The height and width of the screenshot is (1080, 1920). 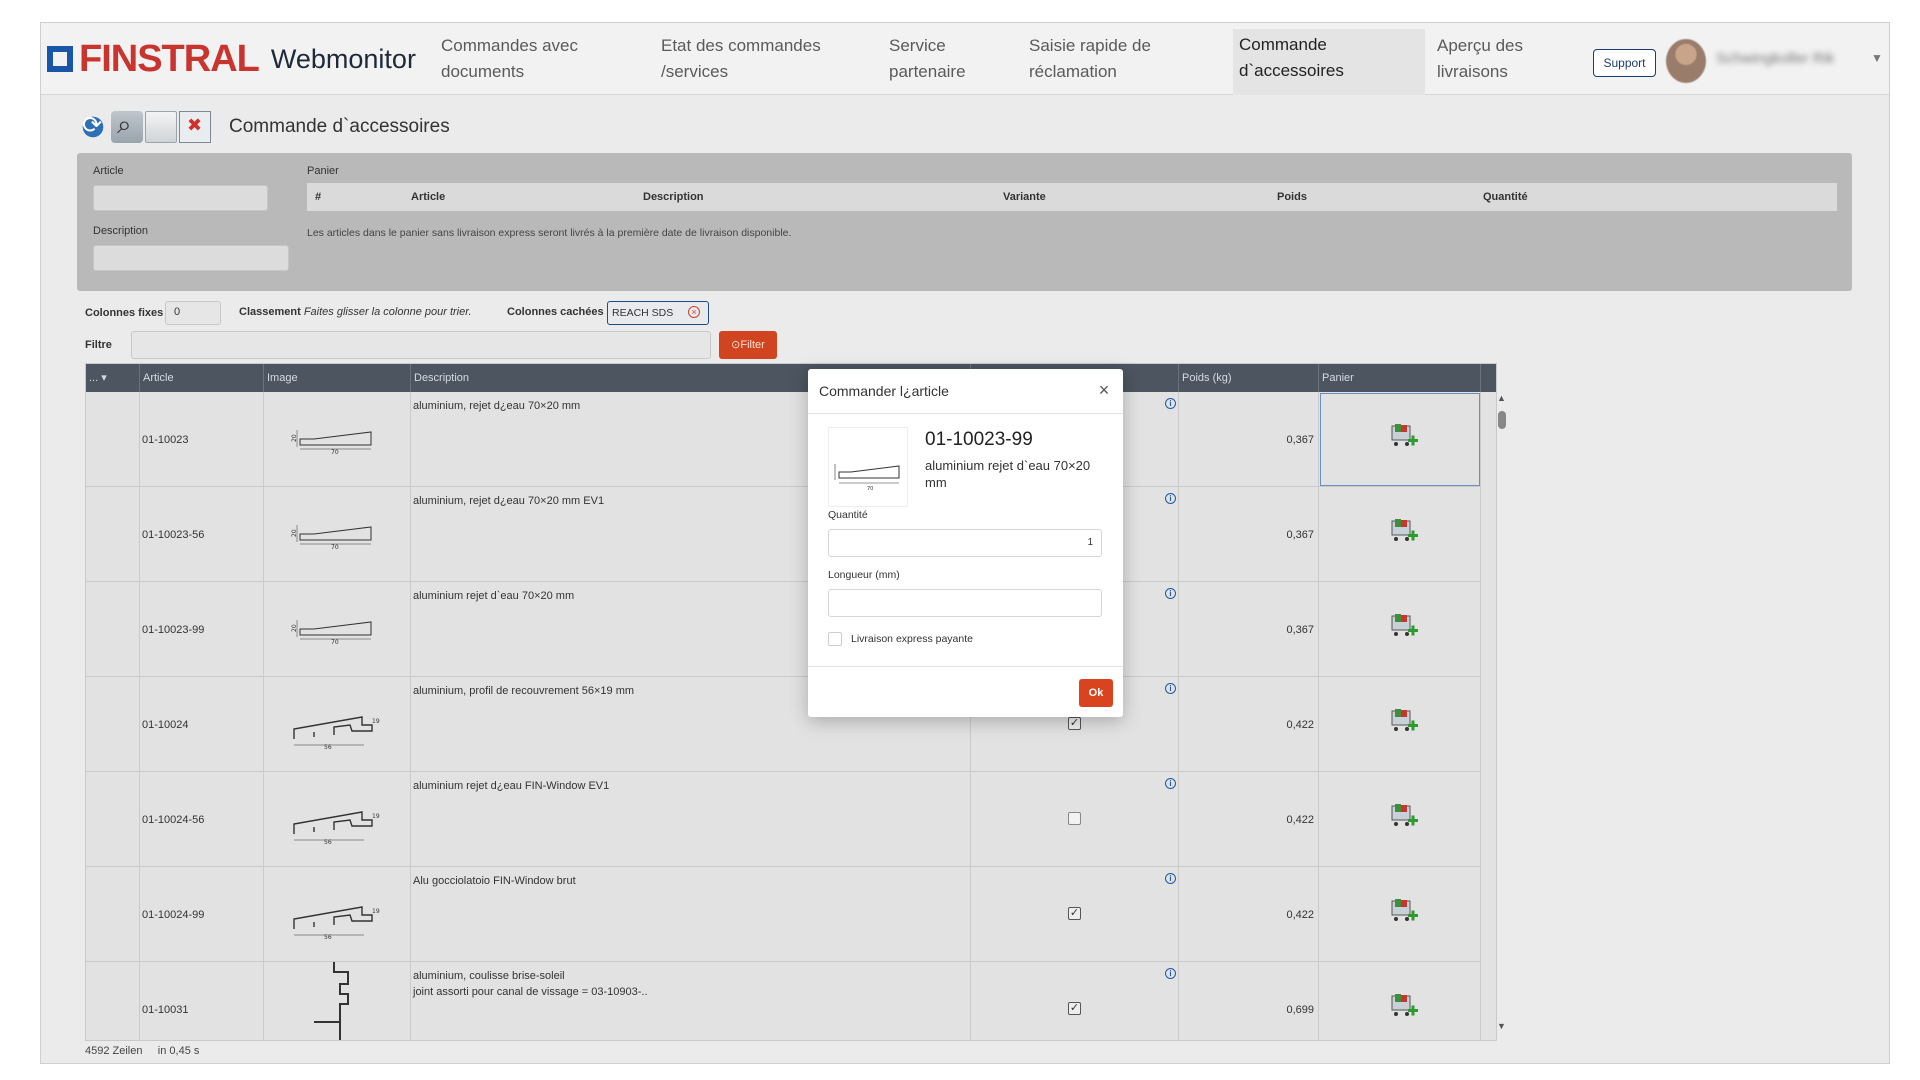 What do you see at coordinates (124, 313) in the screenshot?
I see `fixed-columns-label: Colonnes fixes` at bounding box center [124, 313].